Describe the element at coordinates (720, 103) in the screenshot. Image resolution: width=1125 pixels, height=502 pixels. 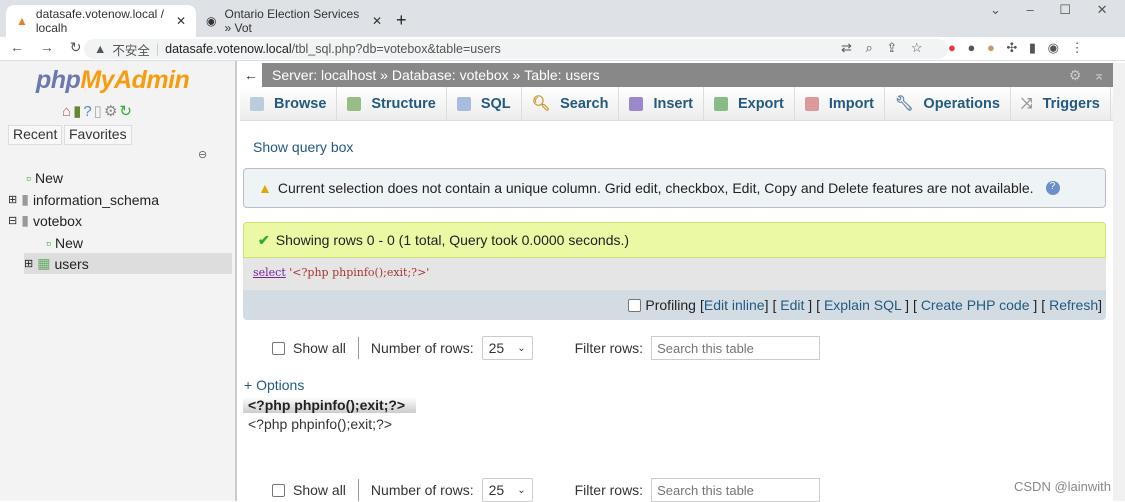
I see `export-icon` at that location.